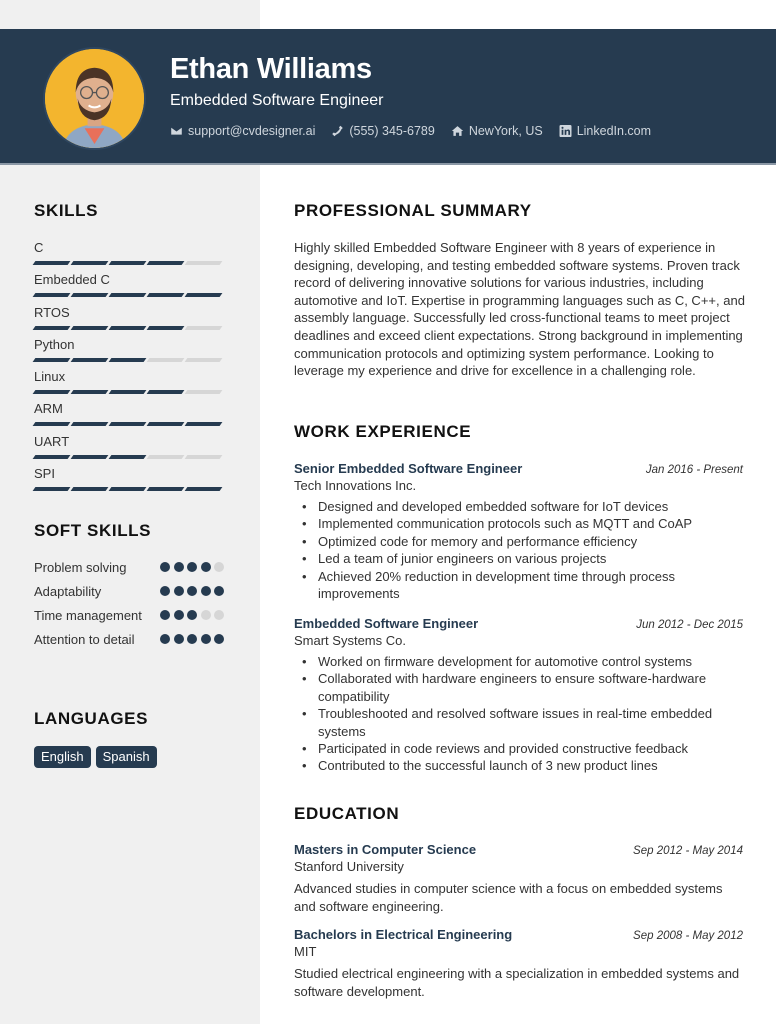  What do you see at coordinates (688, 936) in the screenshot?
I see `education-dates: Sep 2008 - May 2012` at bounding box center [688, 936].